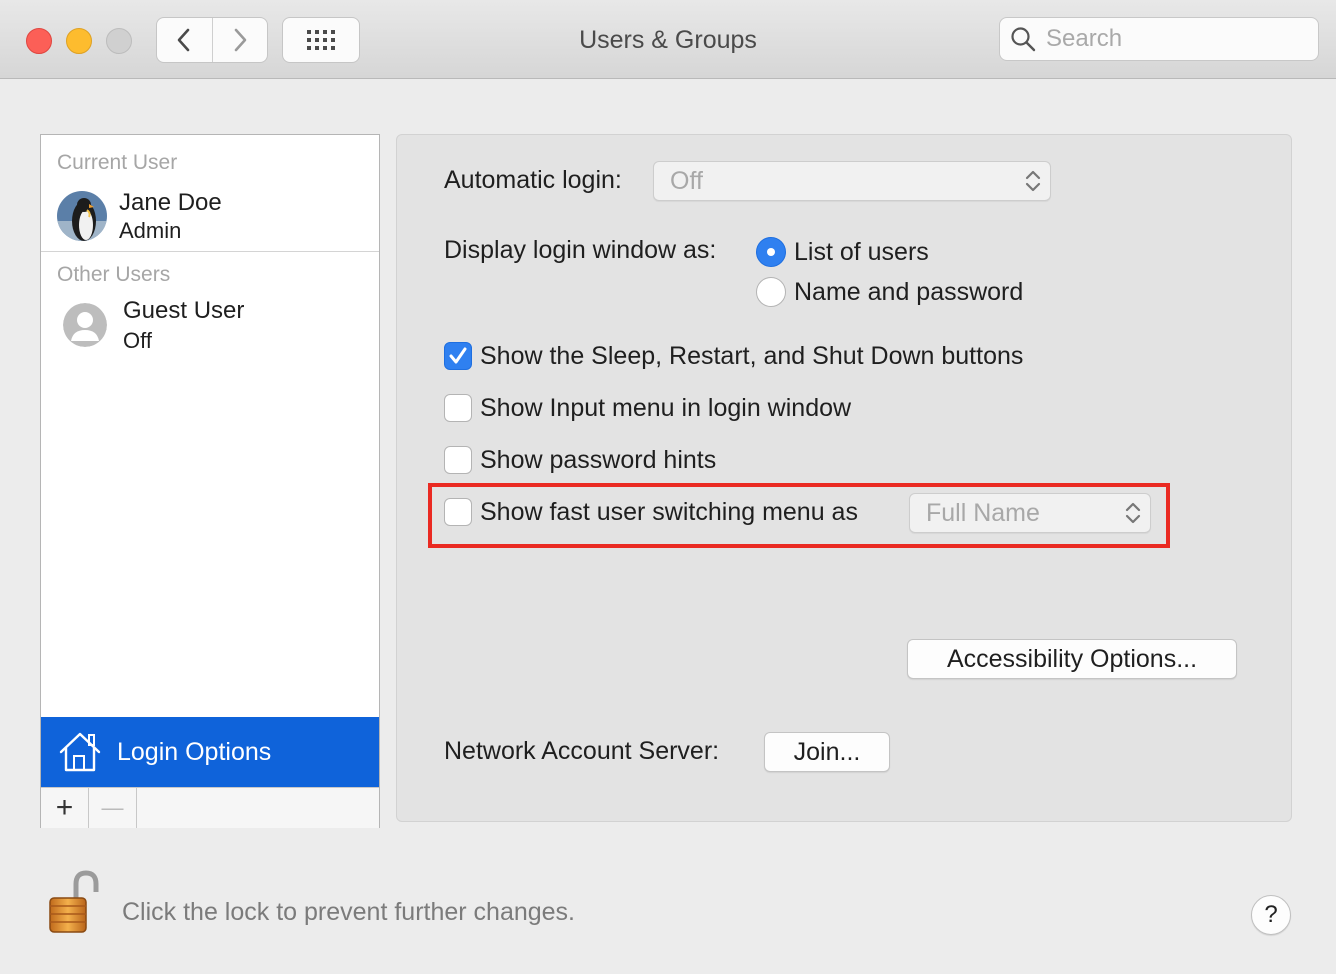 This screenshot has height=974, width=1336. I want to click on penguin-avatar, so click(82, 216).